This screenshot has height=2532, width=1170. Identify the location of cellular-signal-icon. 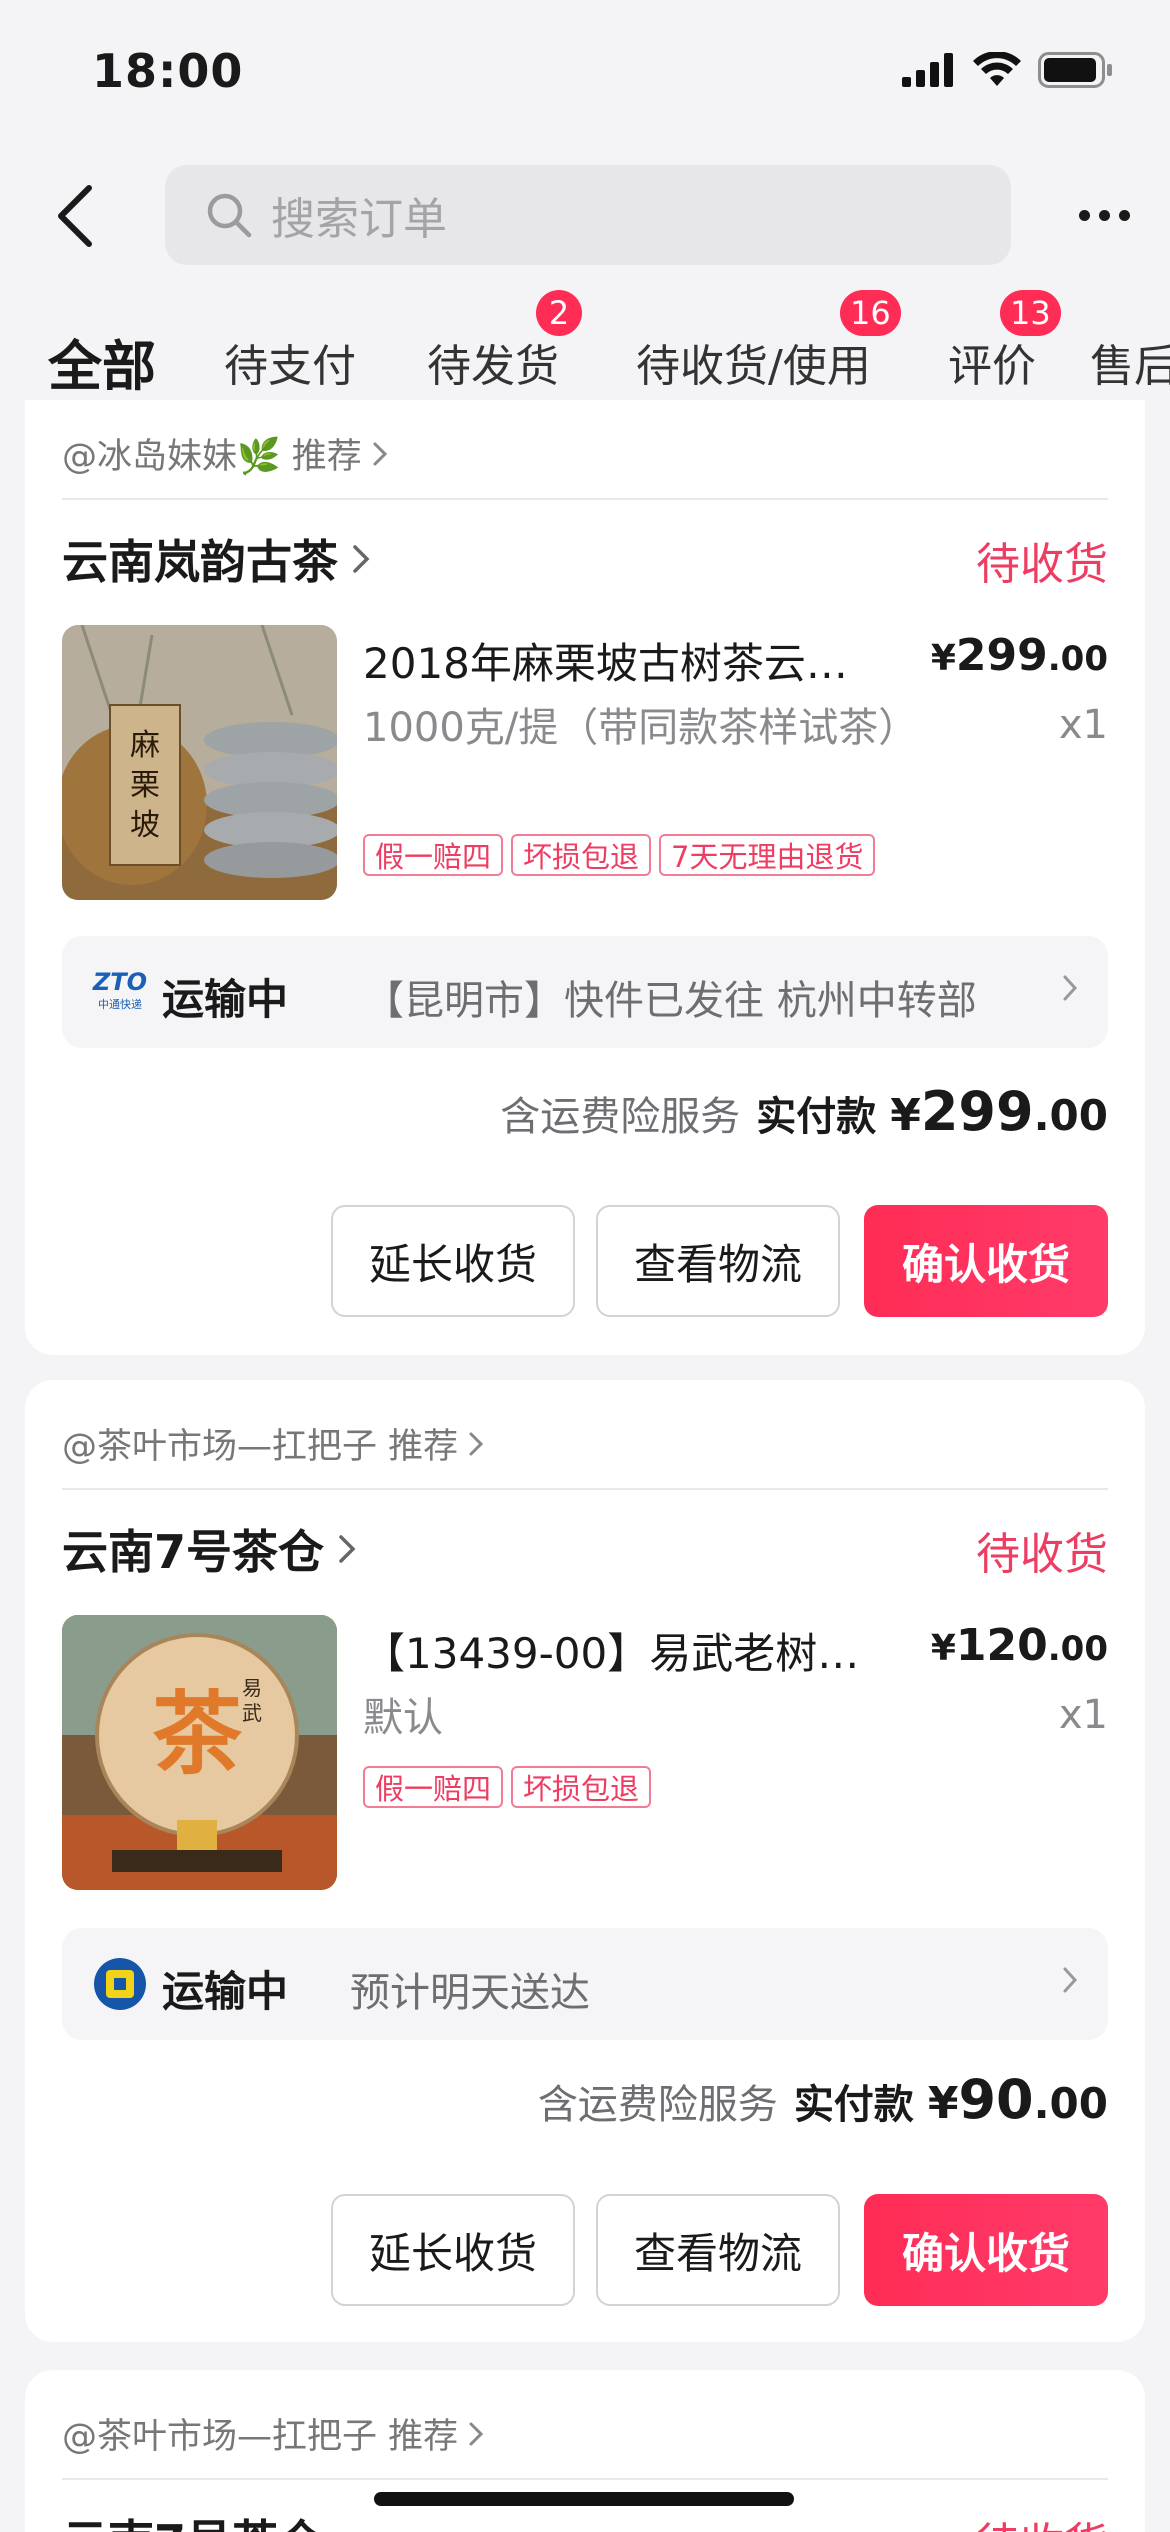
(927, 70).